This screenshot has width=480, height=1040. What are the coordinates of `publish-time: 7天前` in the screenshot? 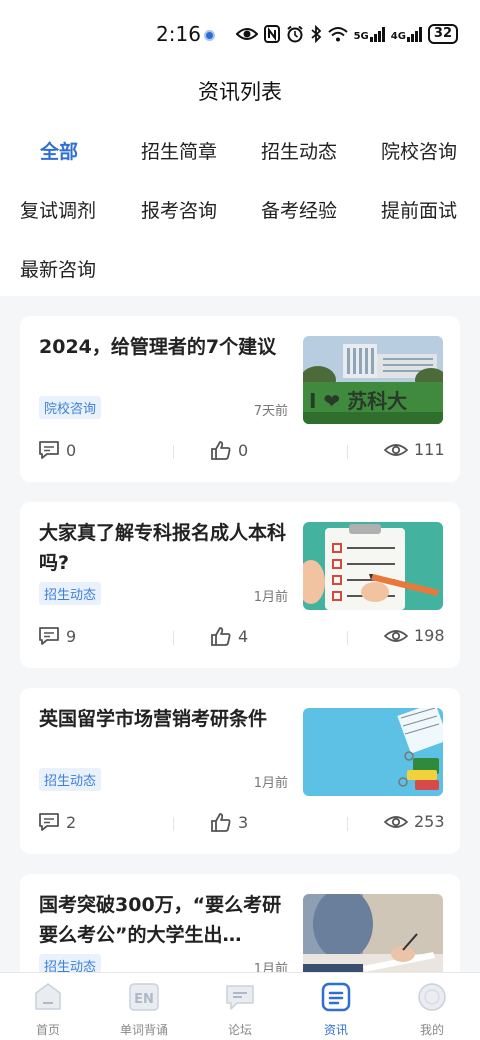 It's located at (270, 411).